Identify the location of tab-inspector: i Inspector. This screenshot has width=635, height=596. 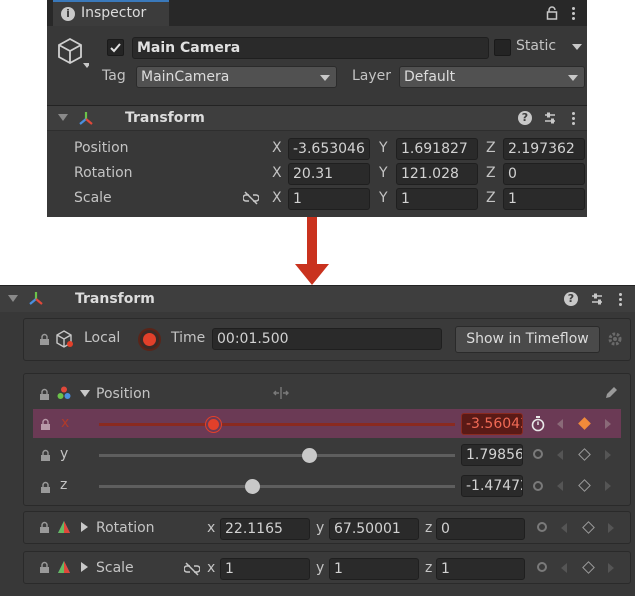
(111, 13).